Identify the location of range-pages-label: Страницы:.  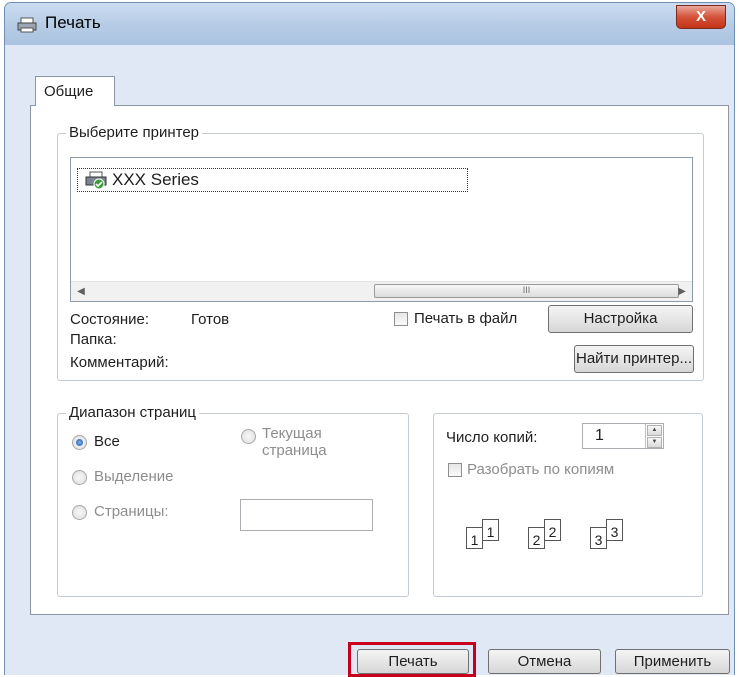
(131, 511).